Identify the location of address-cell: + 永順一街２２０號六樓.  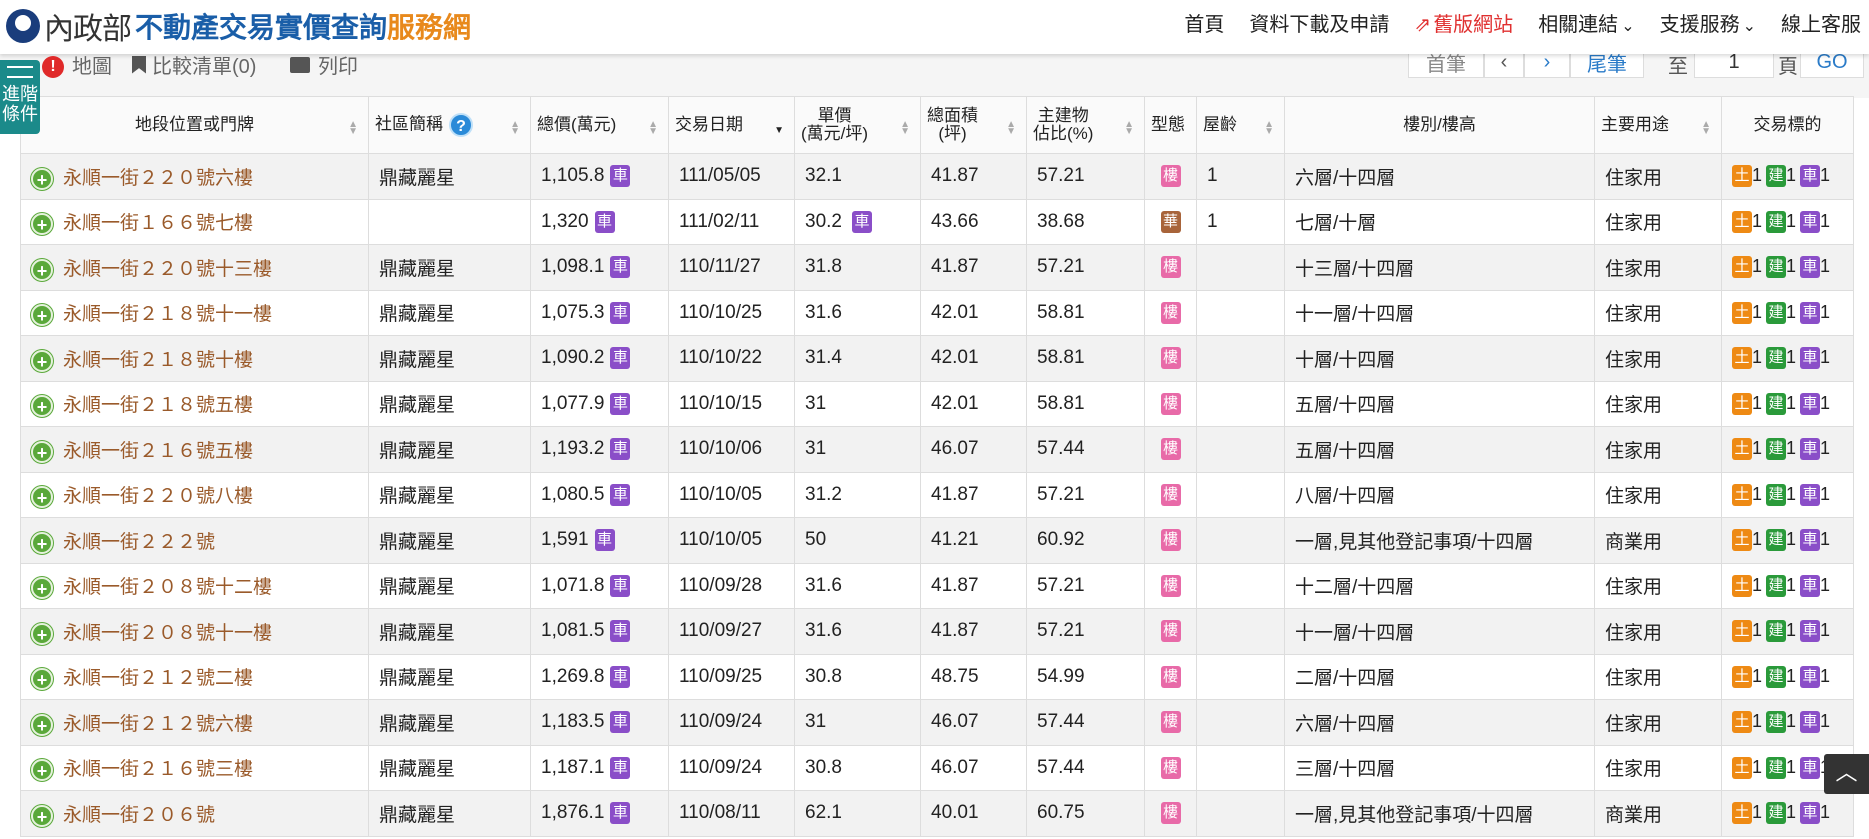
(194, 176).